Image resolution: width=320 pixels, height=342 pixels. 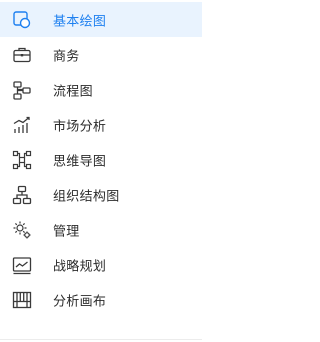 What do you see at coordinates (80, 301) in the screenshot?
I see `menu-item-label: 分析画布` at bounding box center [80, 301].